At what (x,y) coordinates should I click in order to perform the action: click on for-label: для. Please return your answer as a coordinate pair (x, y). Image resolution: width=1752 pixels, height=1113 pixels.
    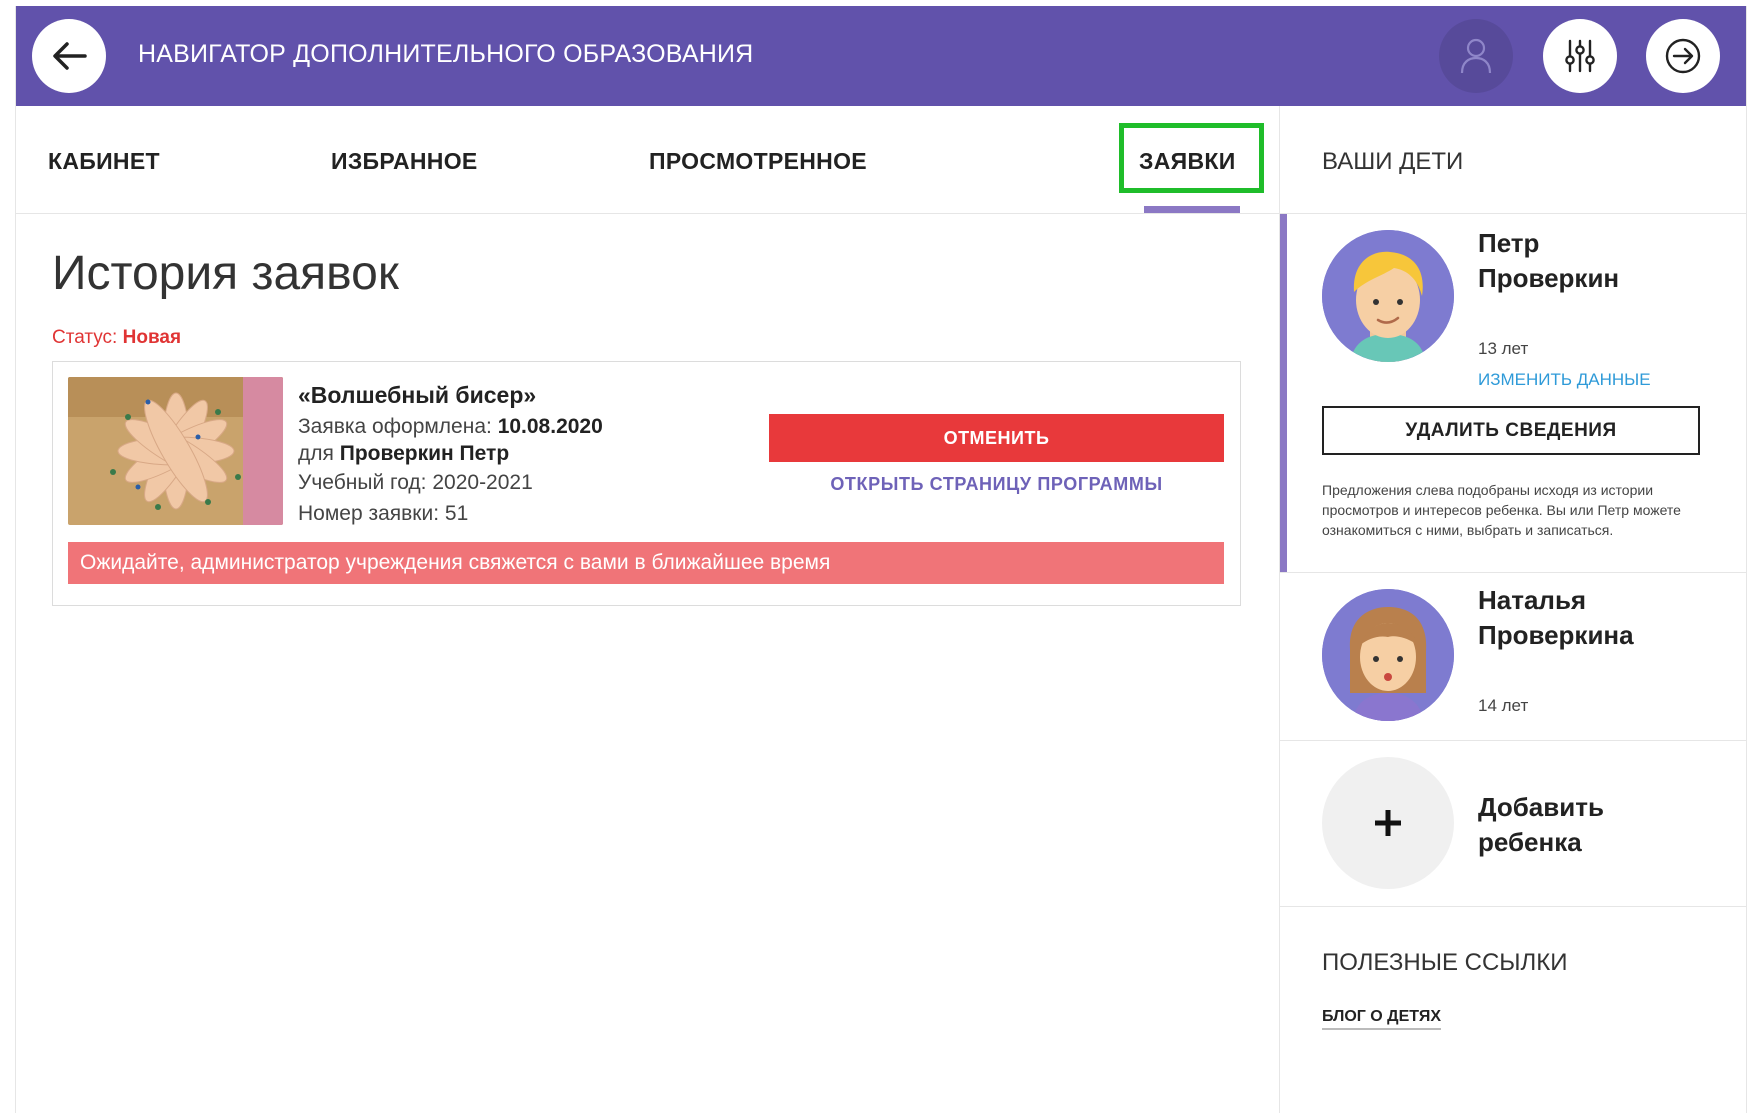
    Looking at the image, I should click on (319, 453).